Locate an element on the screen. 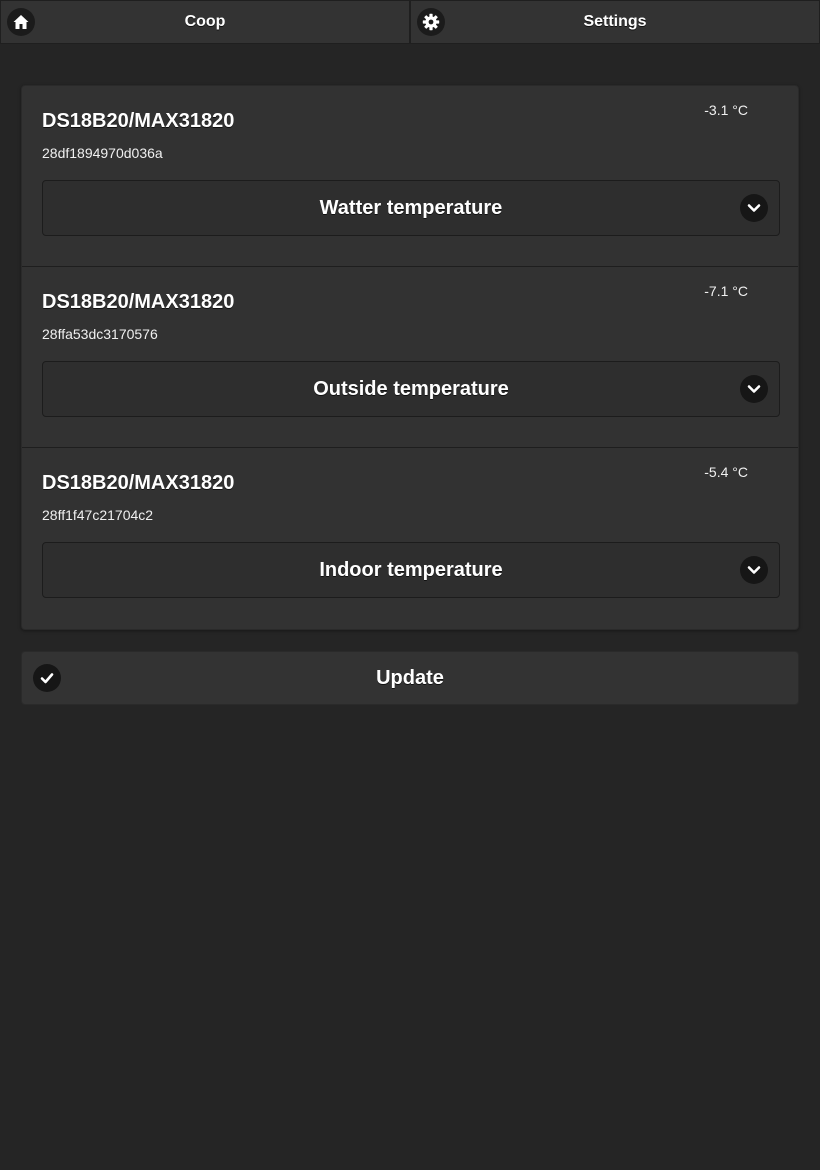 The width and height of the screenshot is (820, 1170). update-button: Update is located at coordinates (410, 678).